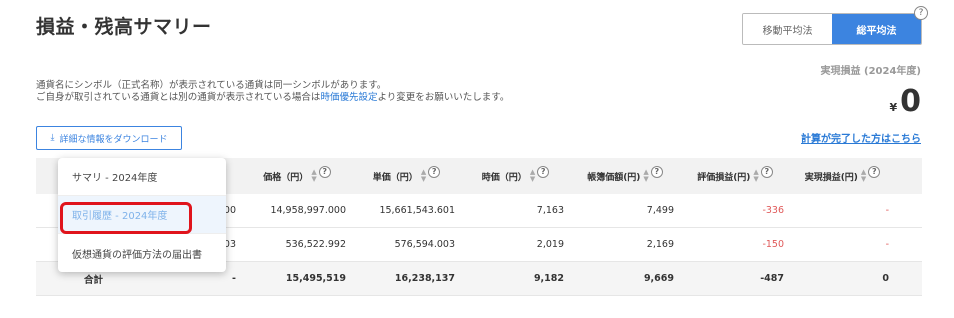  Describe the element at coordinates (286, 177) in the screenshot. I see `header-label: 価格（円）` at that location.